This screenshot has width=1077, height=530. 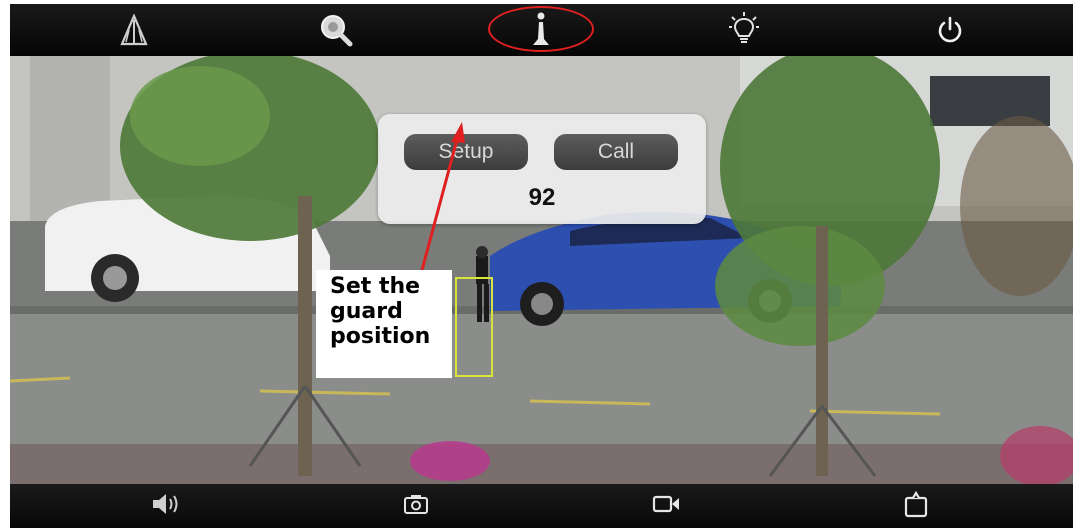 I want to click on speaker-button, so click(x=166, y=506).